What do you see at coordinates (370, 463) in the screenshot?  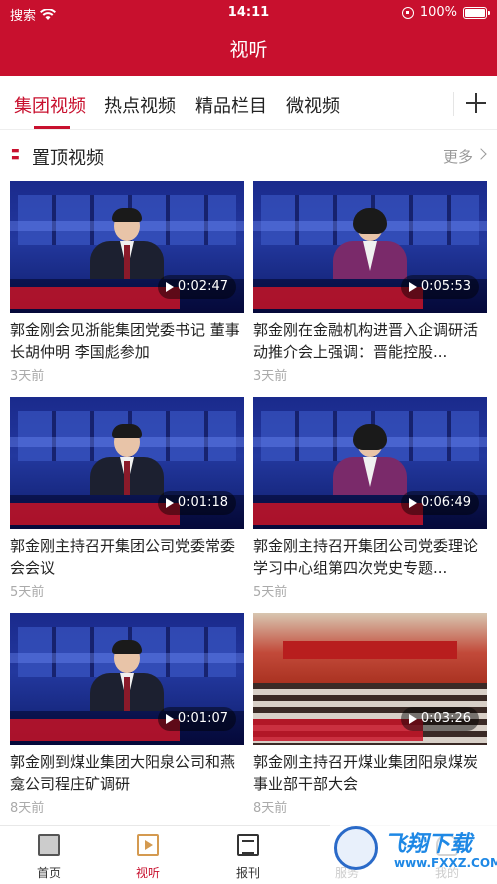 I see `video-thumbnail: 0:06:49` at bounding box center [370, 463].